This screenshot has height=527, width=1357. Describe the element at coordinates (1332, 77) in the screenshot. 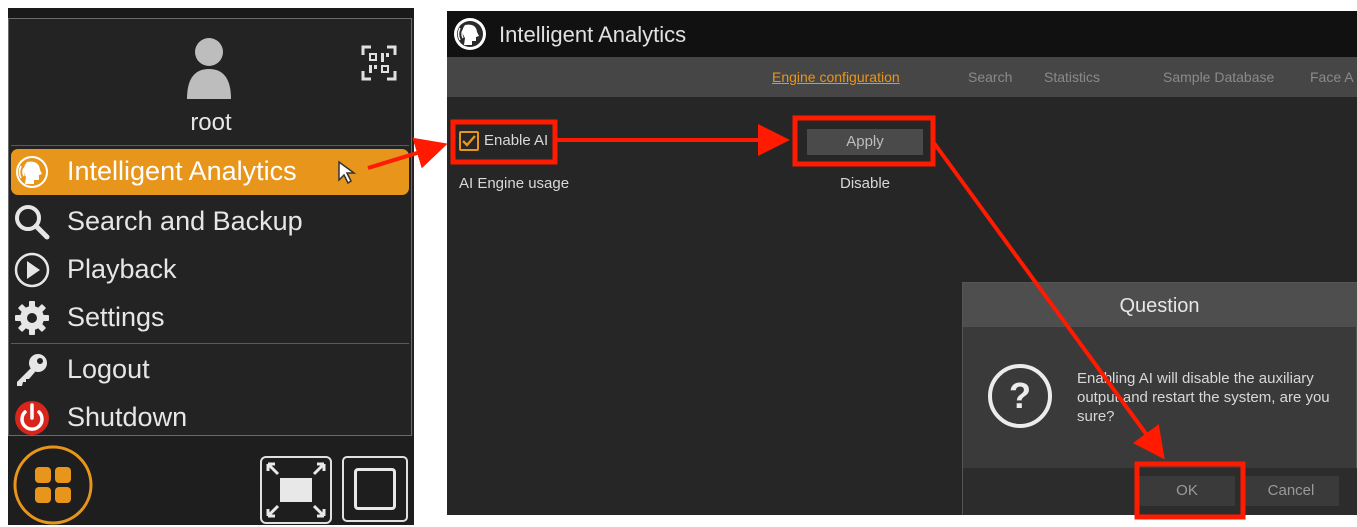

I see `tab-face-a: Face A` at that location.